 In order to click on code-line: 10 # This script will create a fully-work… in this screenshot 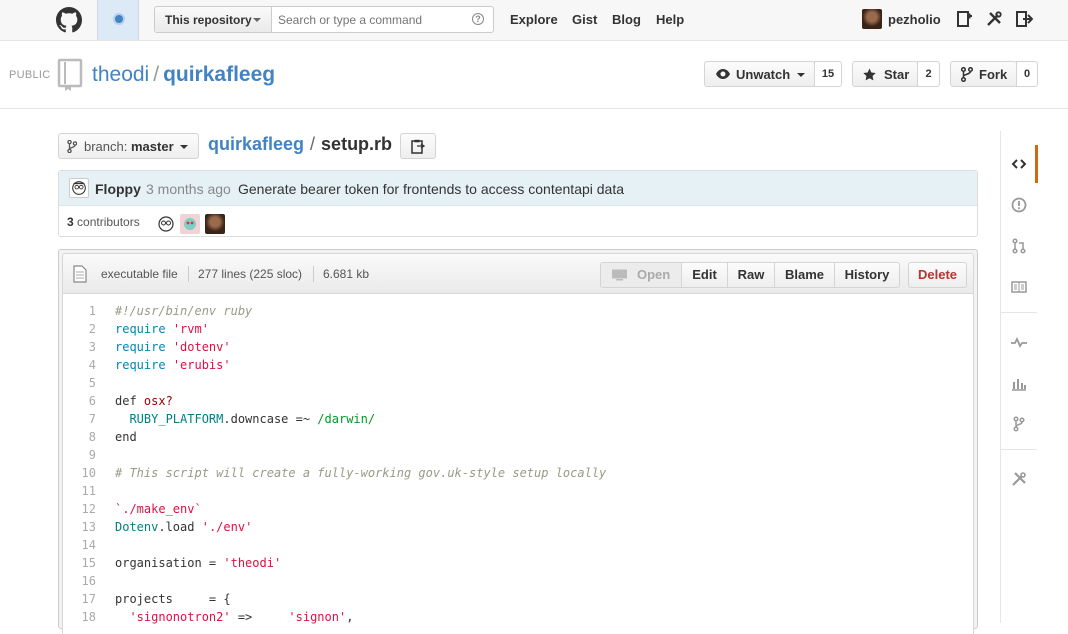, I will do `click(518, 473)`.